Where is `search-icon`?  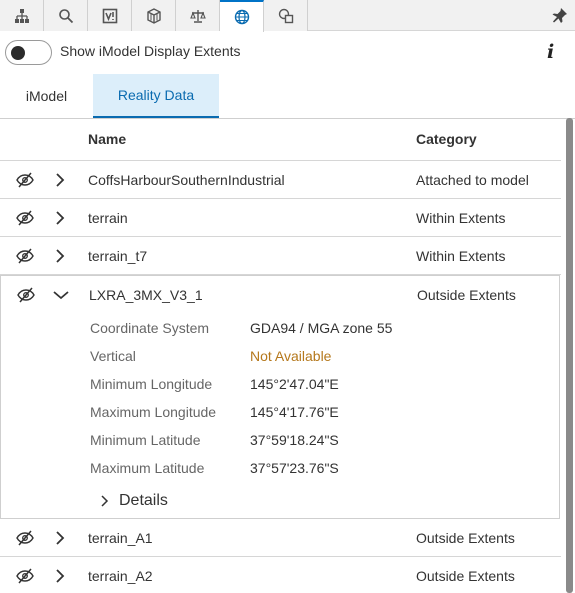
search-icon is located at coordinates (65, 15).